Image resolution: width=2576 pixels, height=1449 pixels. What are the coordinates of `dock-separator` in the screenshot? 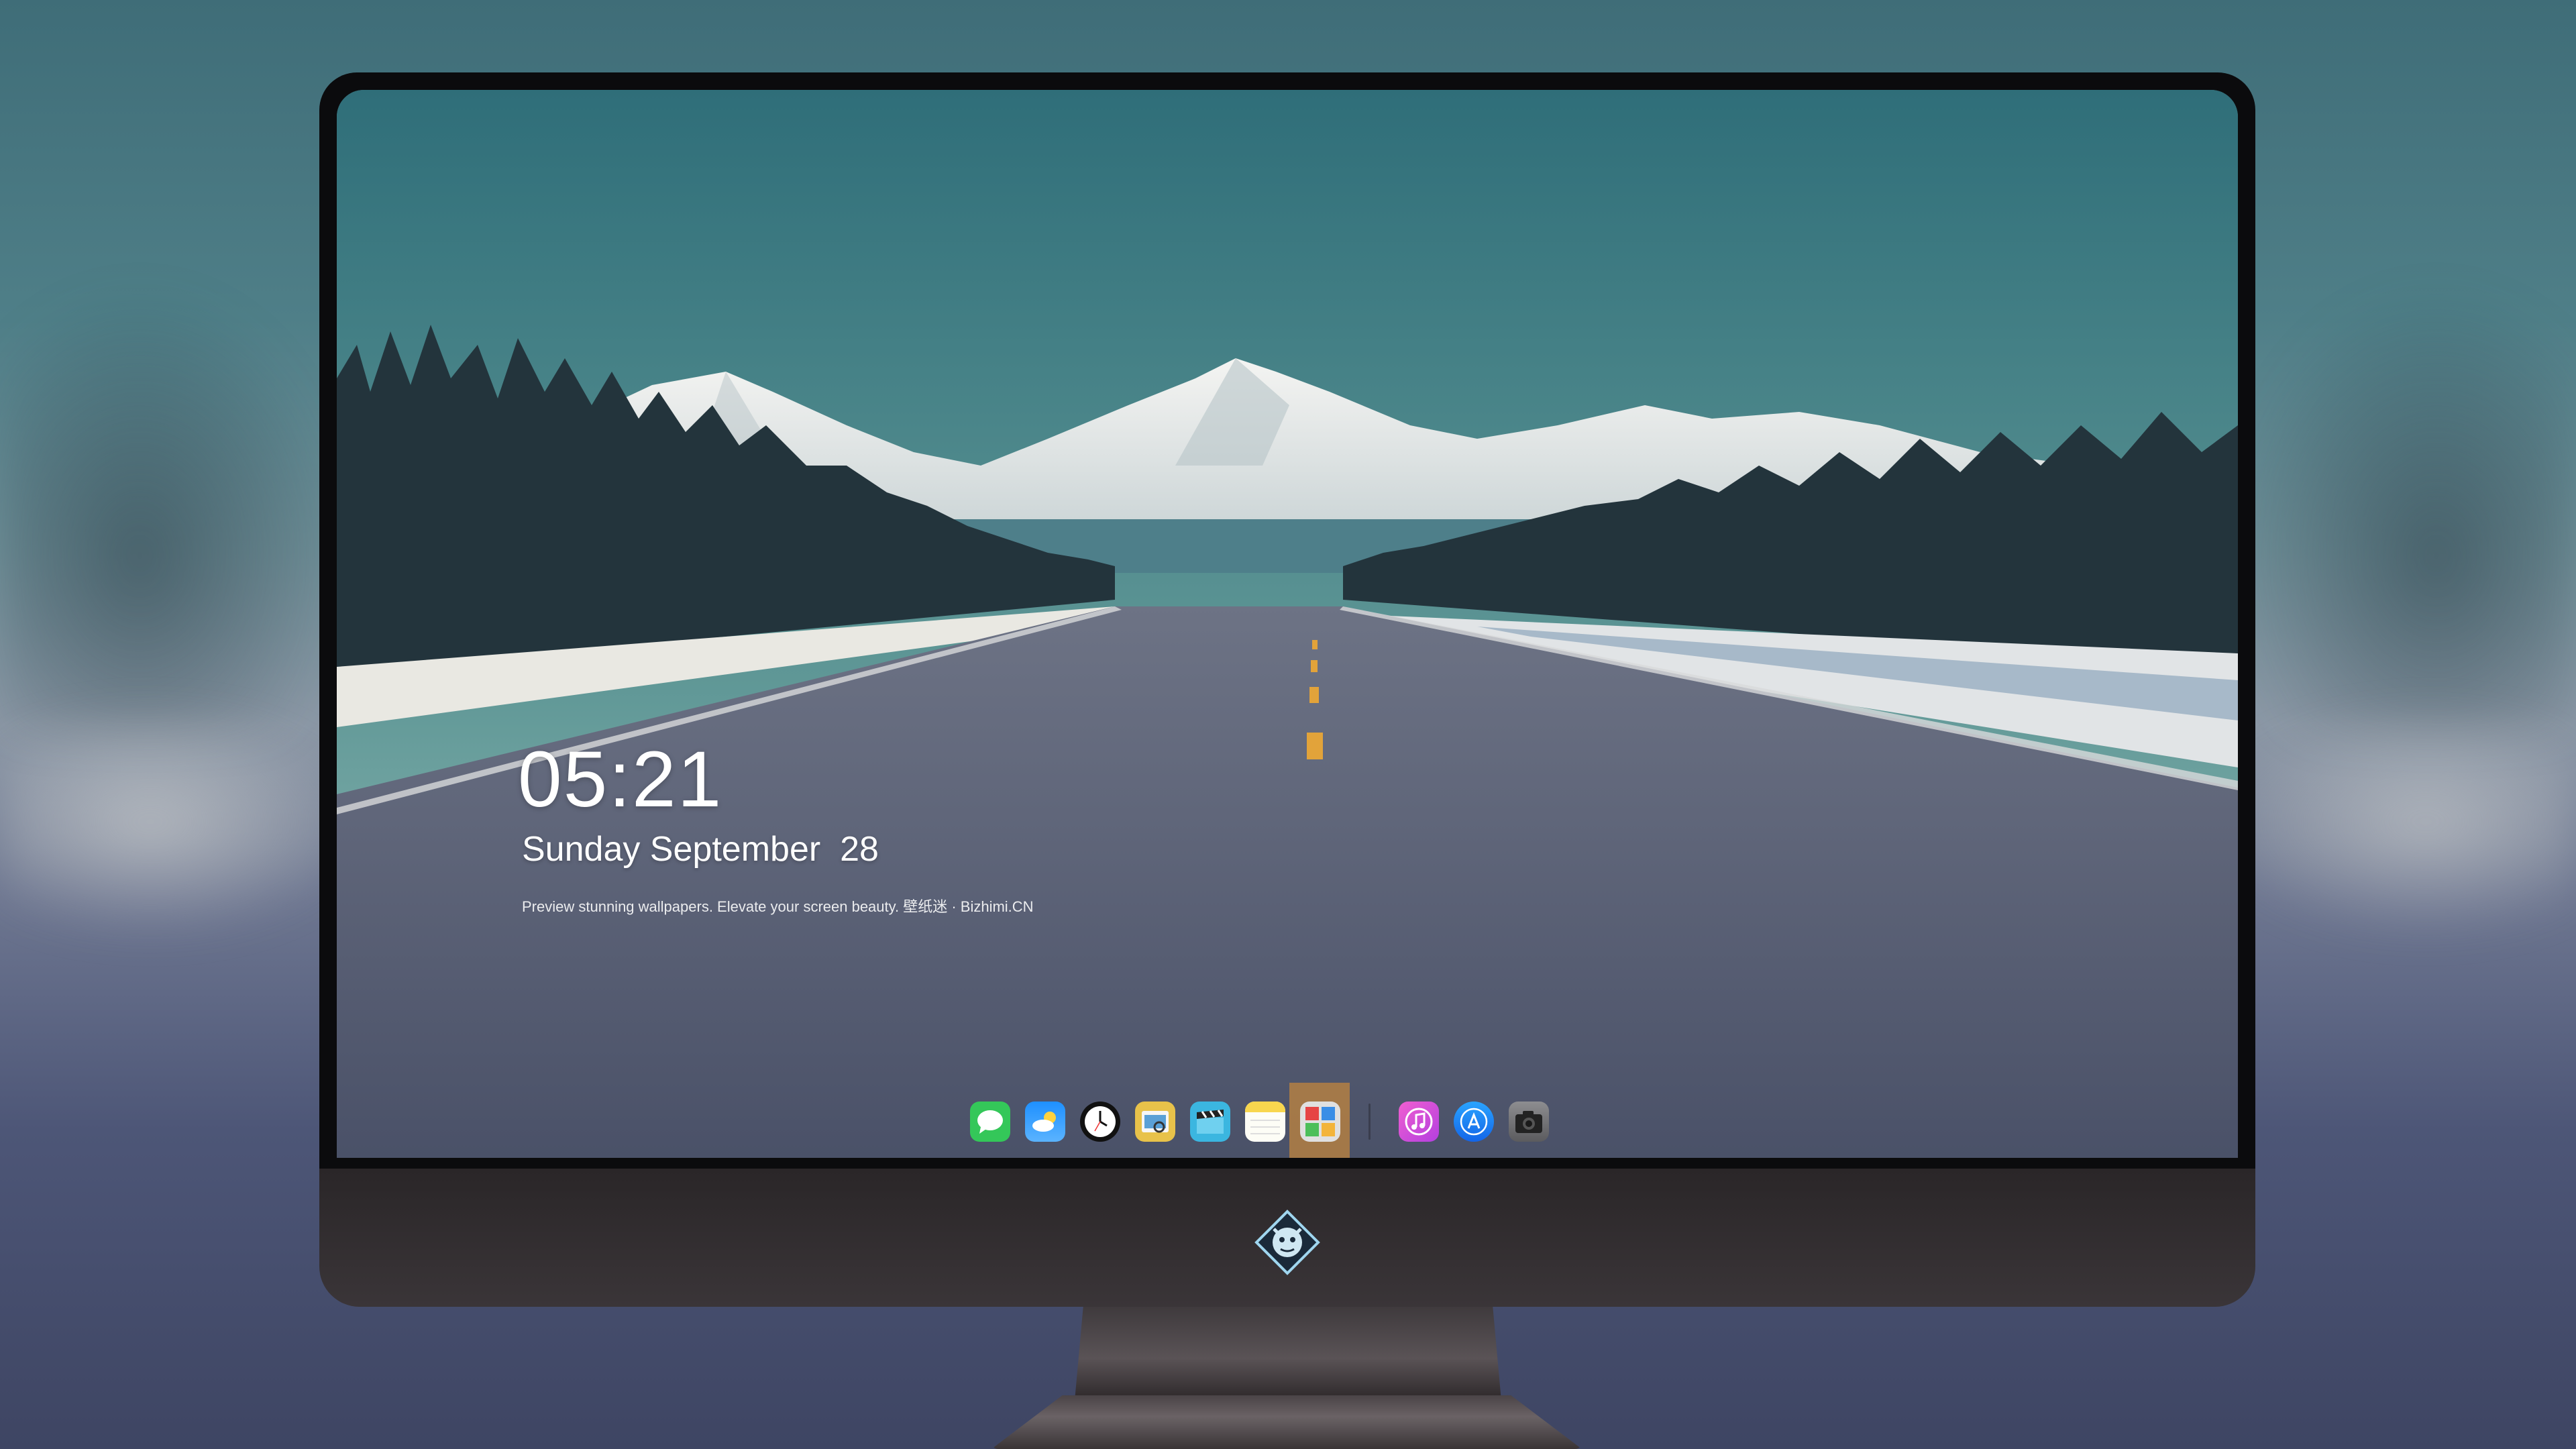 It's located at (1369, 1122).